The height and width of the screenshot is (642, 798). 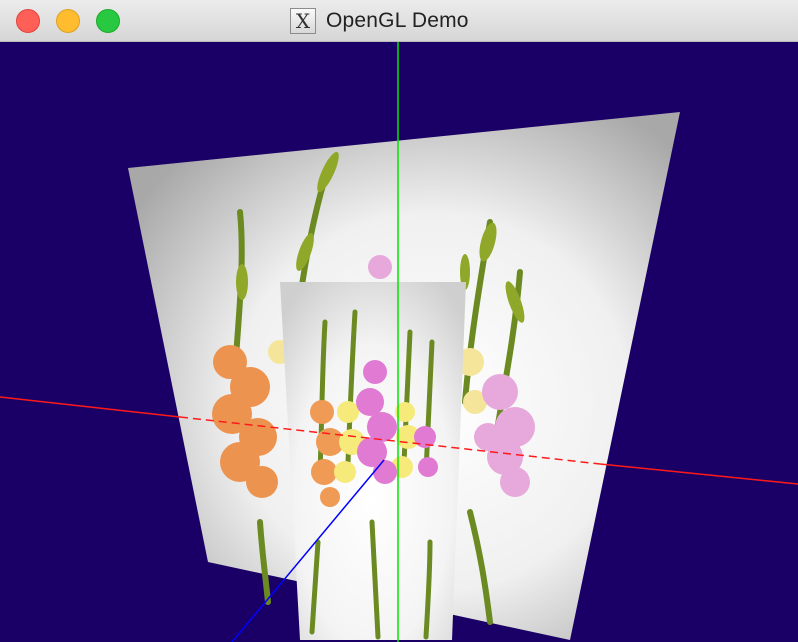 I want to click on window-title: OpenGL Demo, so click(x=397, y=20).